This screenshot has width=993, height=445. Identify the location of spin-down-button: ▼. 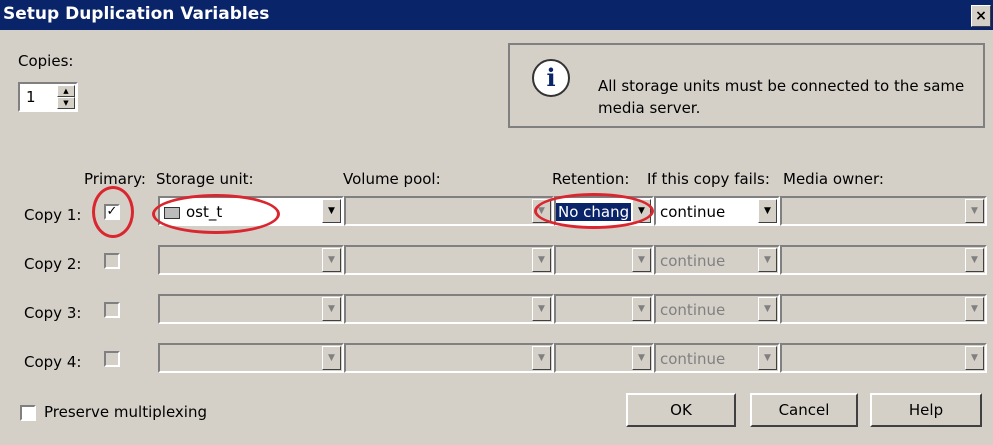
(66, 103).